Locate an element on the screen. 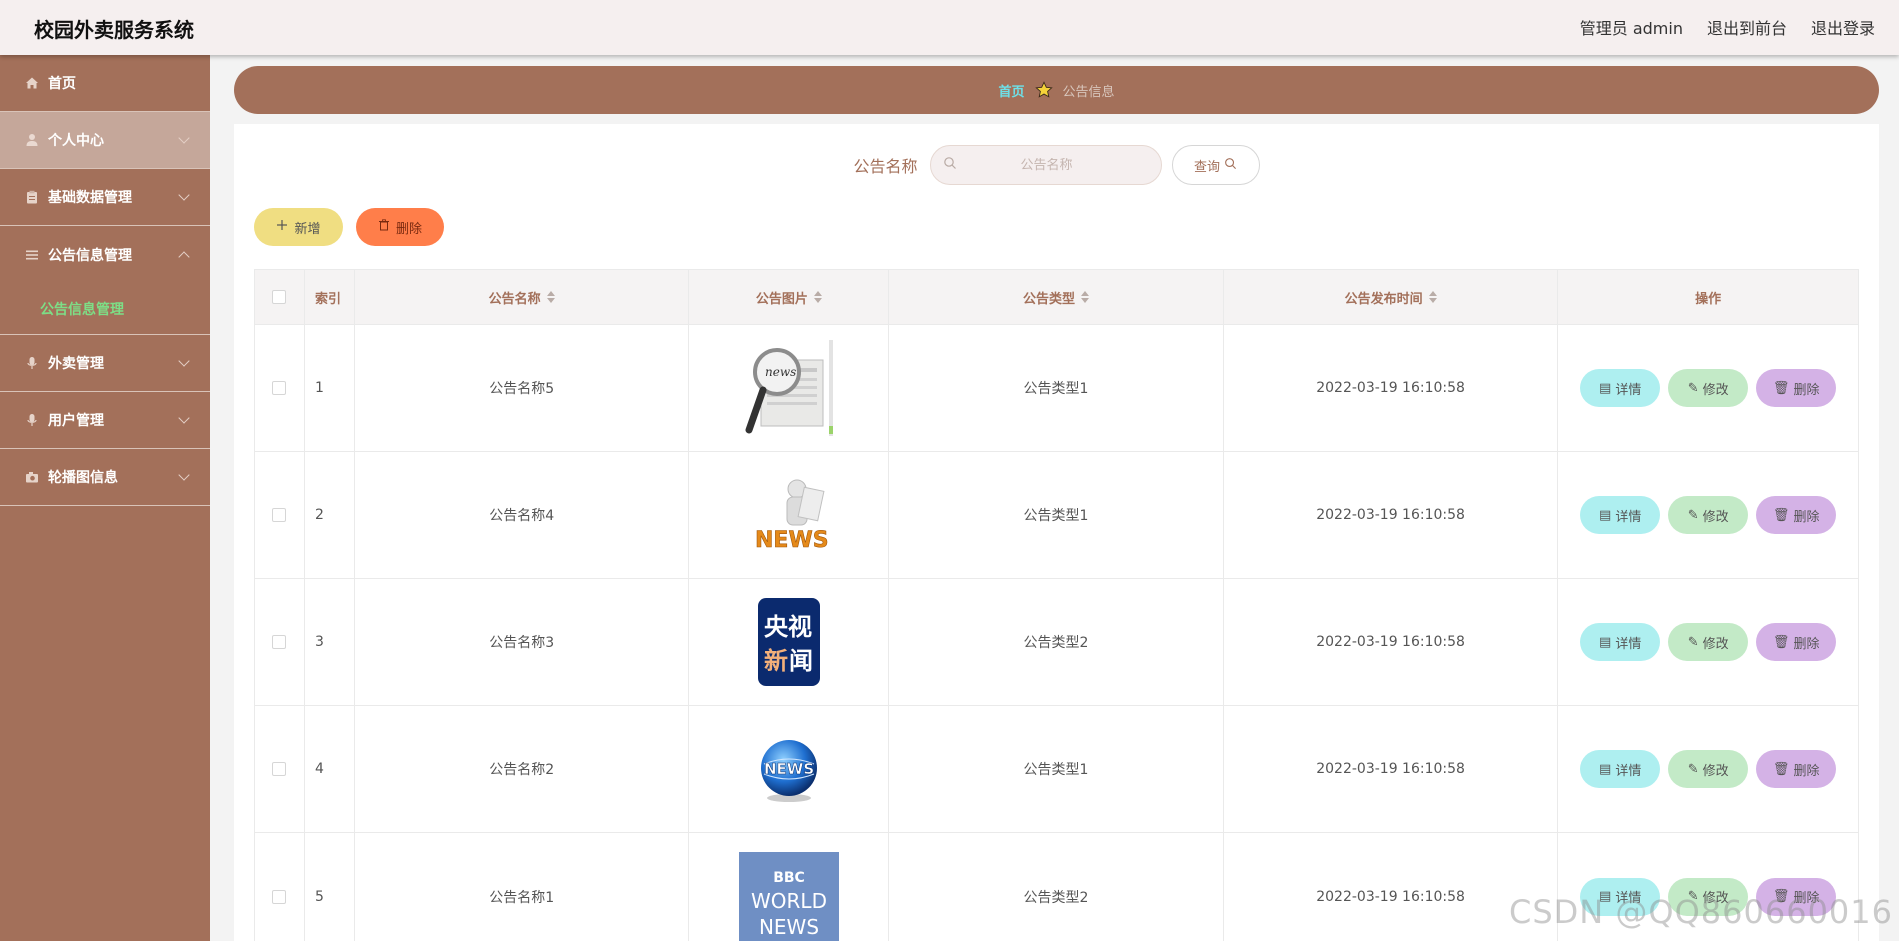 The width and height of the screenshot is (1899, 941). magnifier-text: news is located at coordinates (780, 372).